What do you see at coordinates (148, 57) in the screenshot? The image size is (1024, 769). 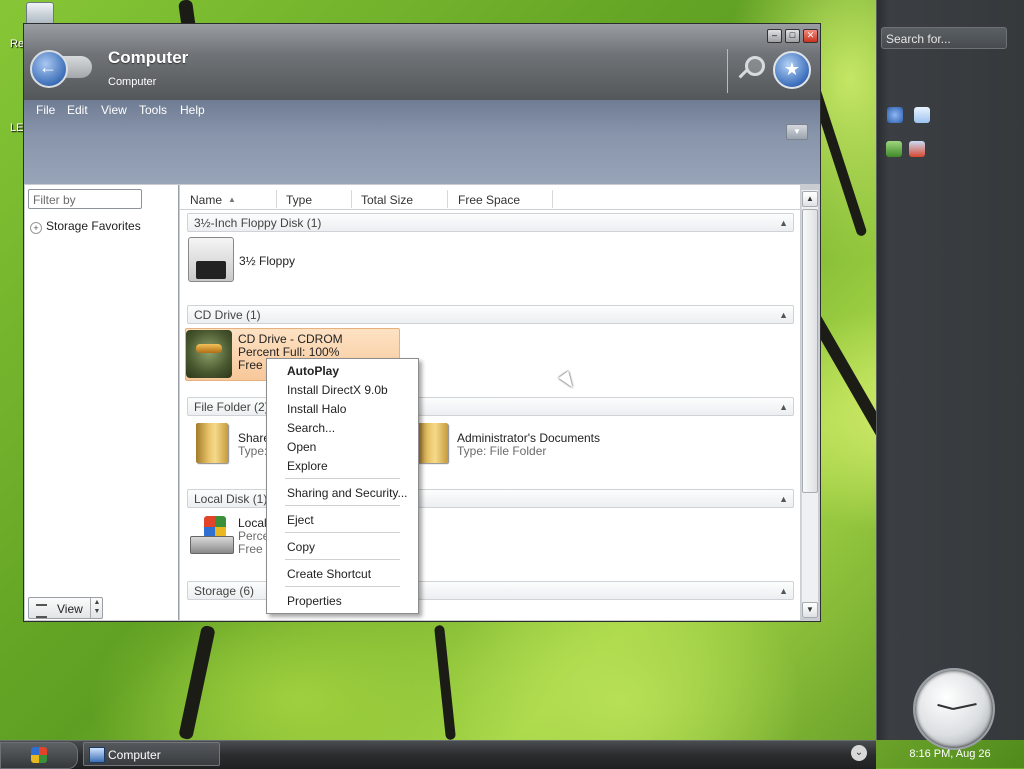 I see `window-title: Computer` at bounding box center [148, 57].